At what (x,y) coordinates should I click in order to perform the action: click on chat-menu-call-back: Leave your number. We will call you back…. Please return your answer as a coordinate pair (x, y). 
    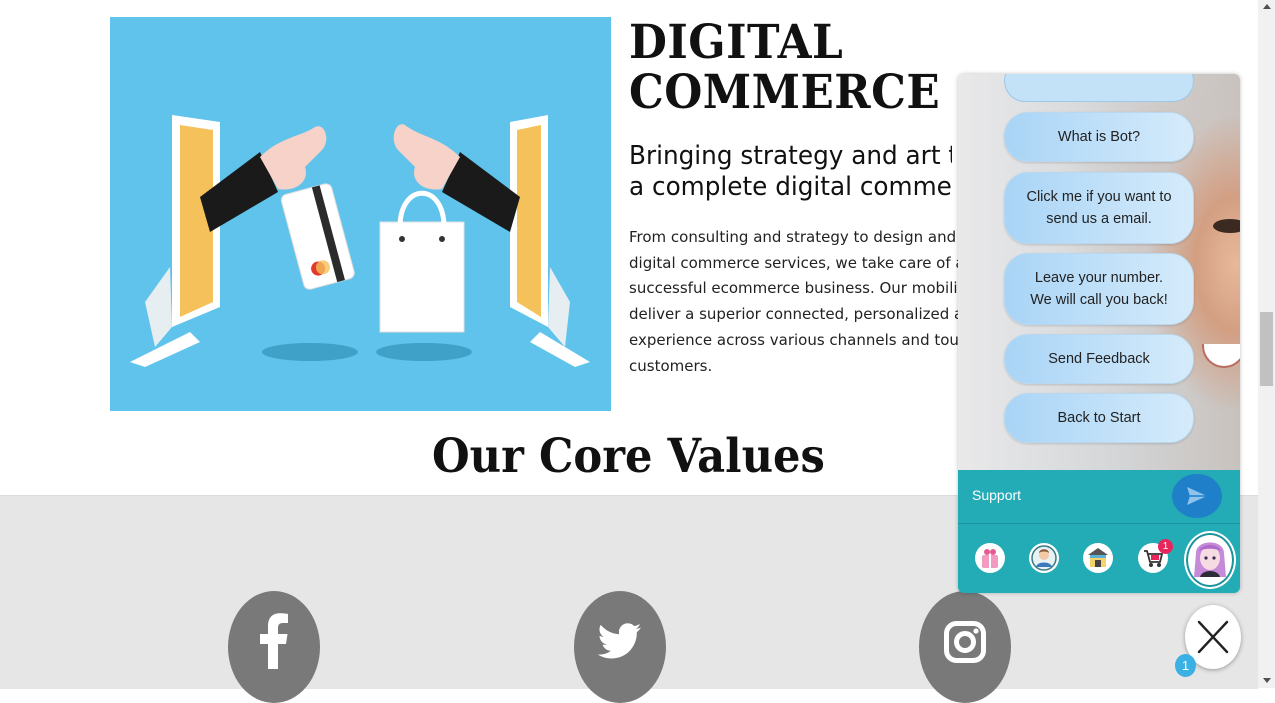
    Looking at the image, I should click on (1099, 289).